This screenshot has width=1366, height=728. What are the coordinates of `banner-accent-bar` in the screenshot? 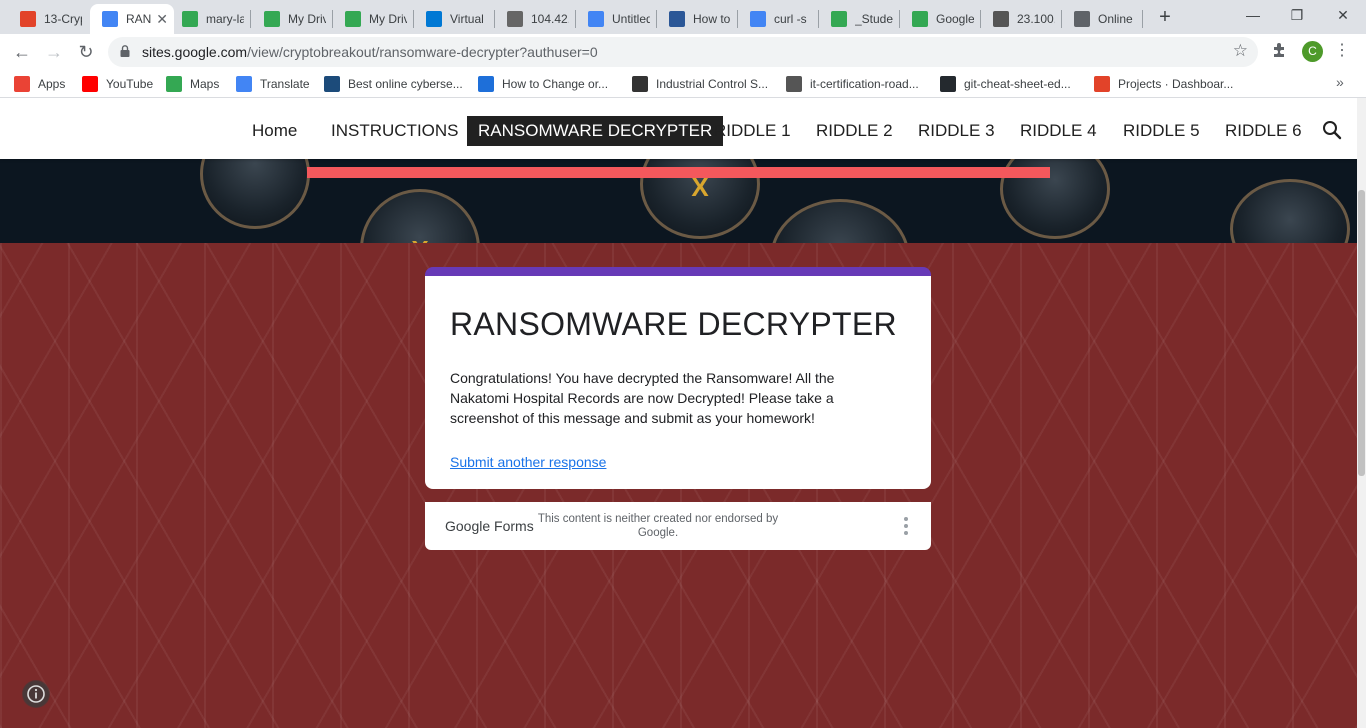 It's located at (678, 172).